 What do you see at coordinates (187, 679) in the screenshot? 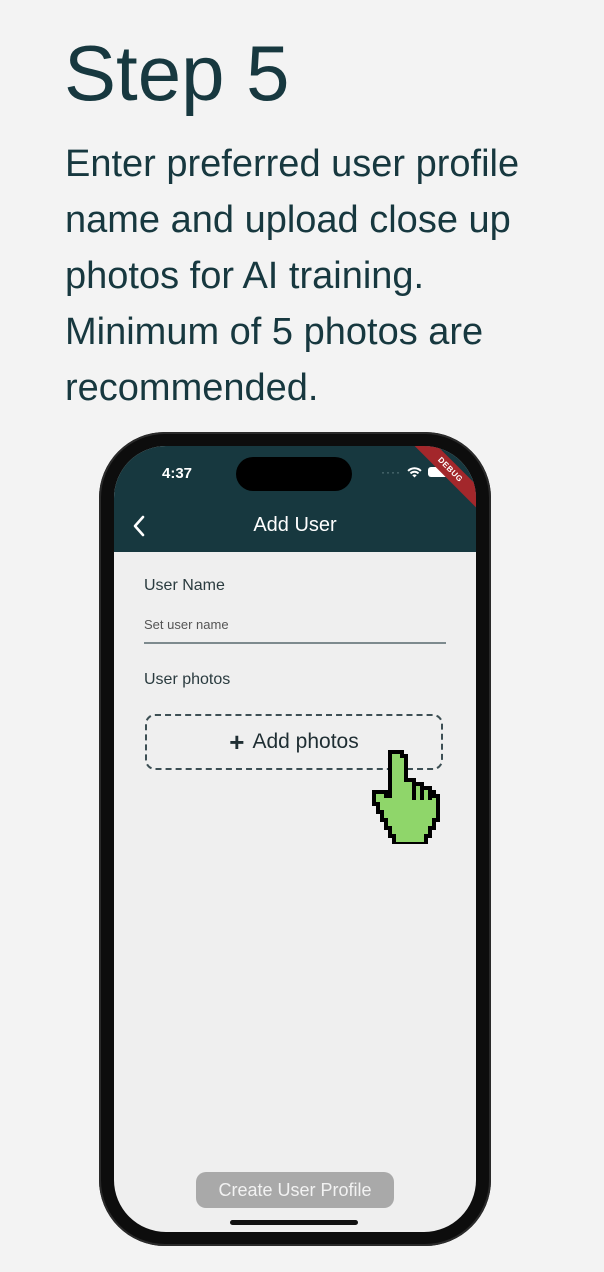
I see `user-photos-label: User photos` at bounding box center [187, 679].